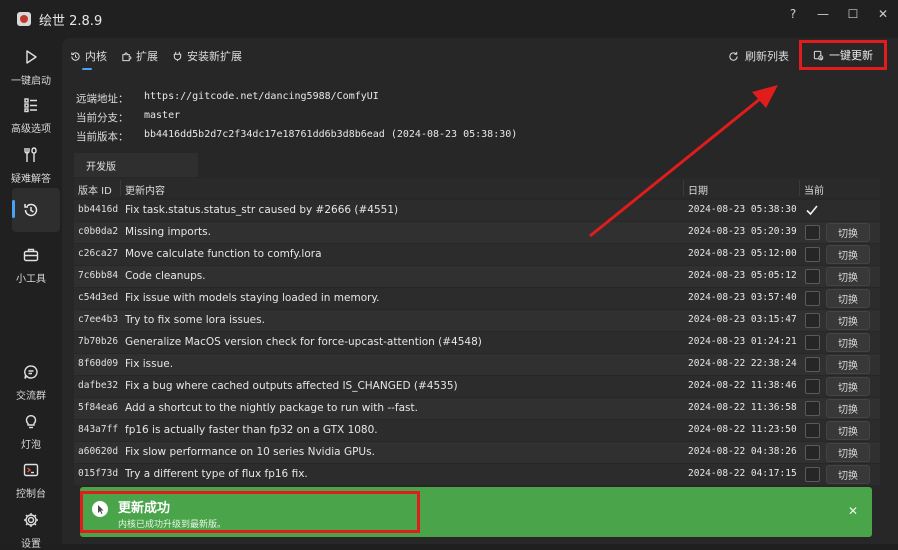 This screenshot has height=550, width=898. What do you see at coordinates (163, 56) in the screenshot?
I see `tab-bar: 内核 扩展 安装新扩展` at bounding box center [163, 56].